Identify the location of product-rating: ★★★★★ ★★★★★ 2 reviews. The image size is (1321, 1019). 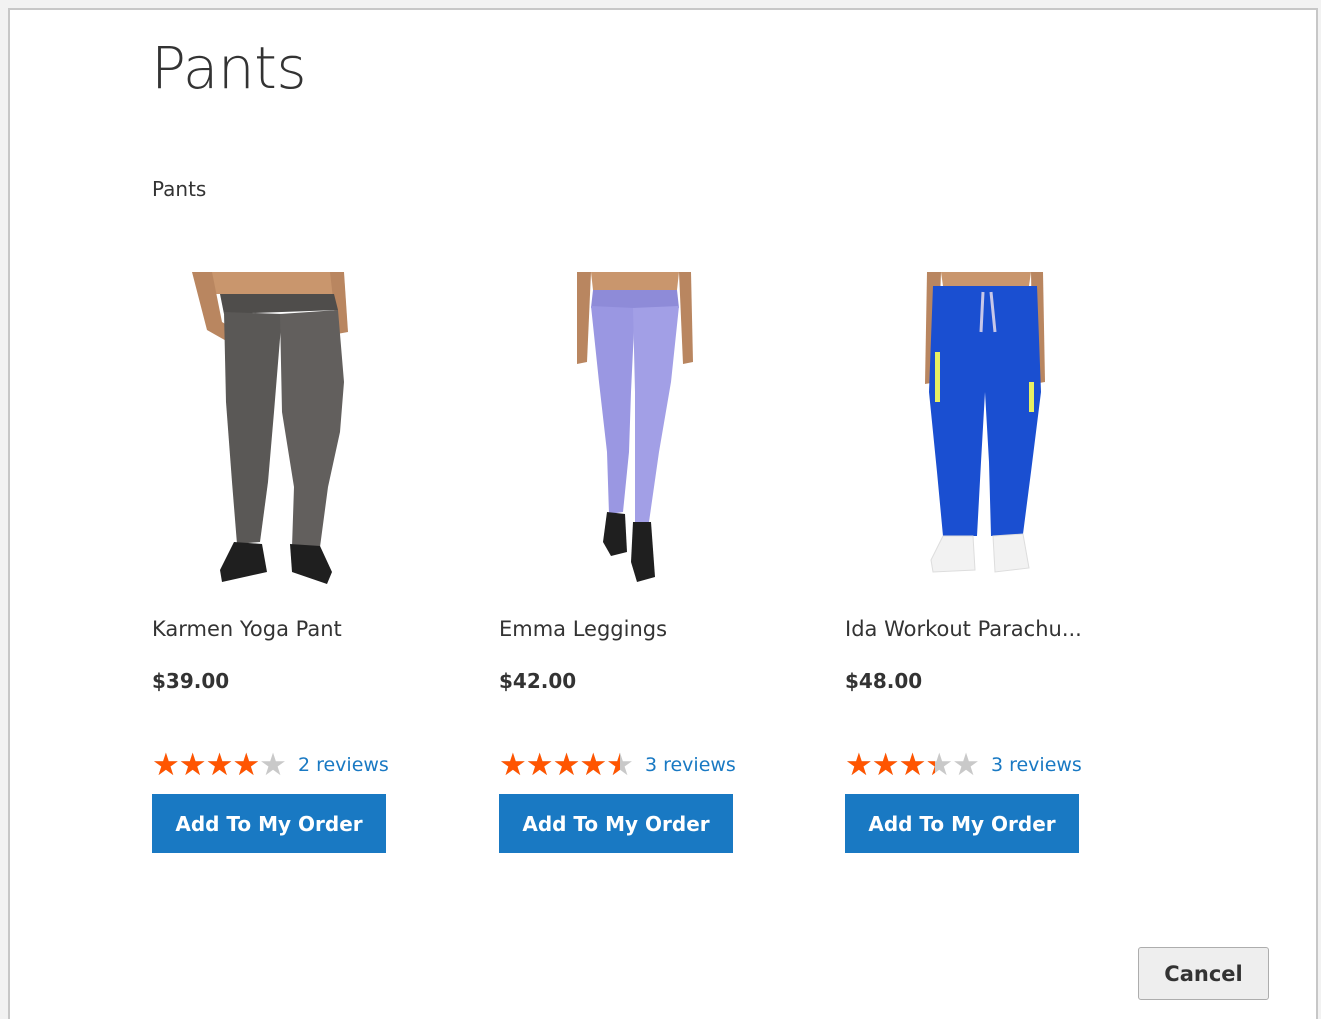
(270, 765).